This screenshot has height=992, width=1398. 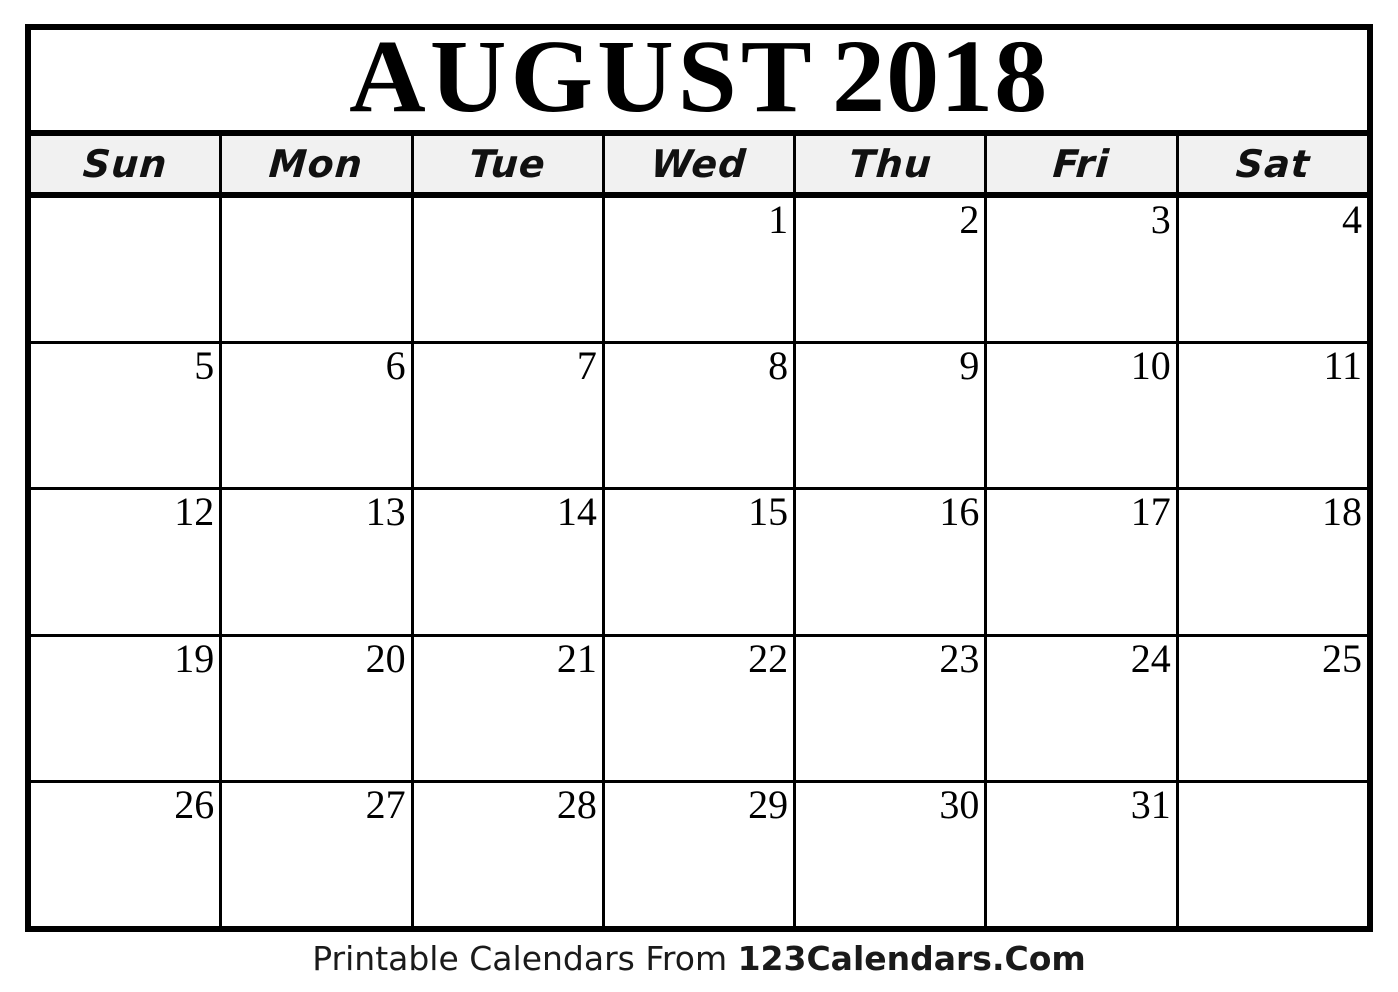 I want to click on day-cell: 22, so click(x=700, y=708).